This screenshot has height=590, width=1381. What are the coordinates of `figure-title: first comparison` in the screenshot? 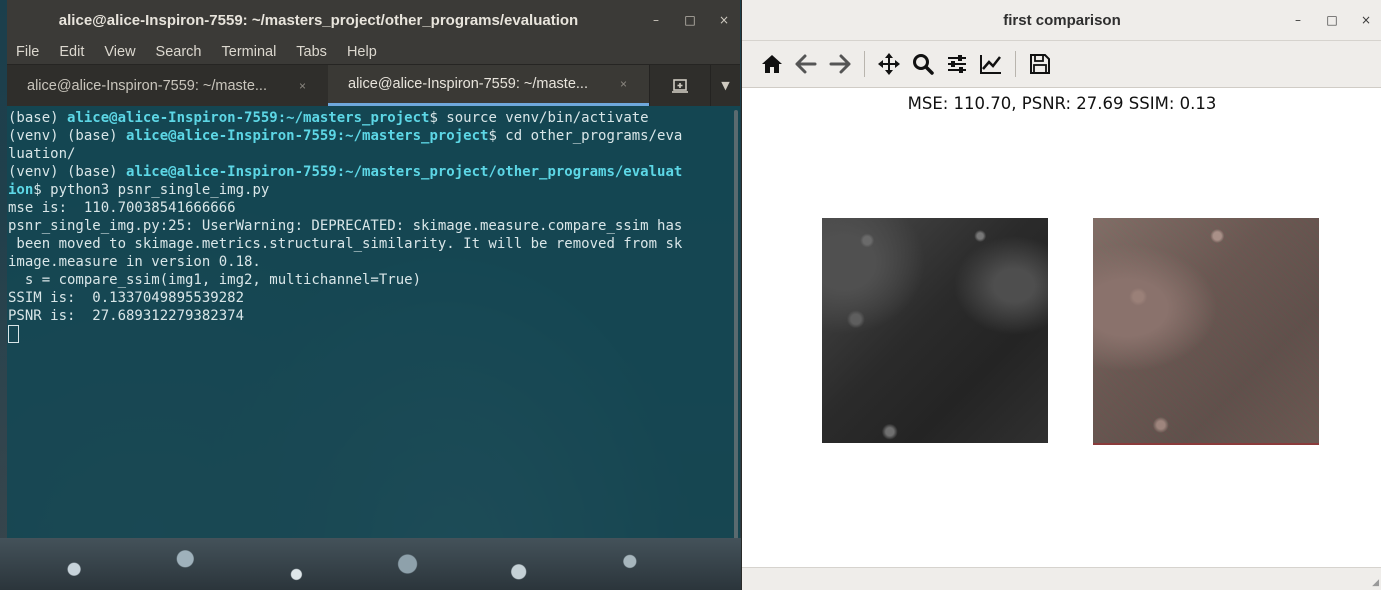 It's located at (1062, 20).